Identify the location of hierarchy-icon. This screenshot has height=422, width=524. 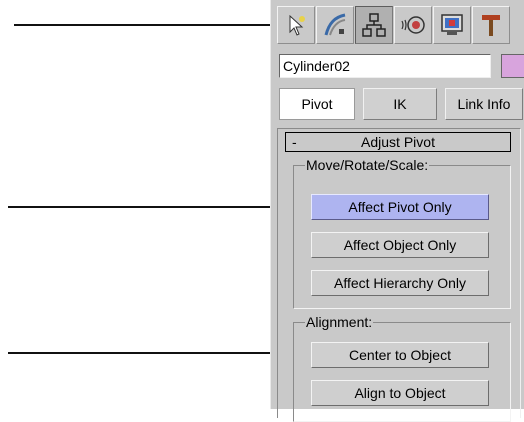
(374, 25).